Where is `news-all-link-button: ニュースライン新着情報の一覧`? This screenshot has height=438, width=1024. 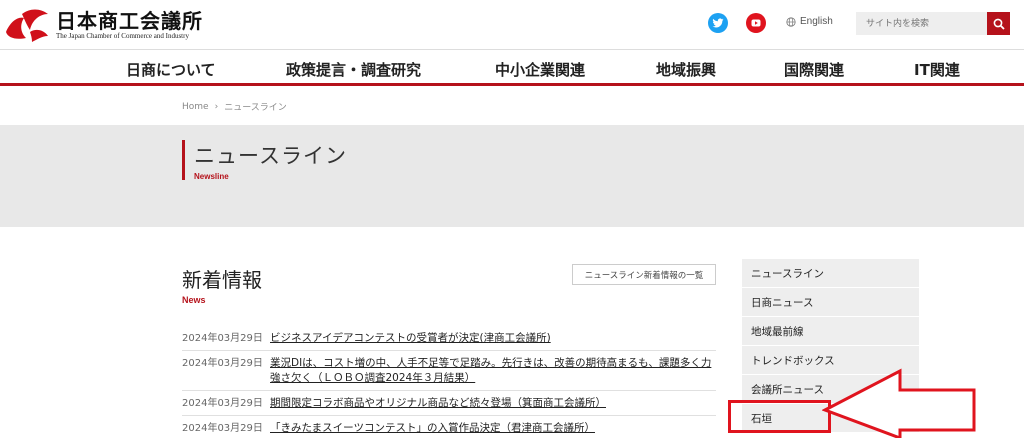
news-all-link-button: ニュースライン新着情報の一覧 is located at coordinates (644, 274).